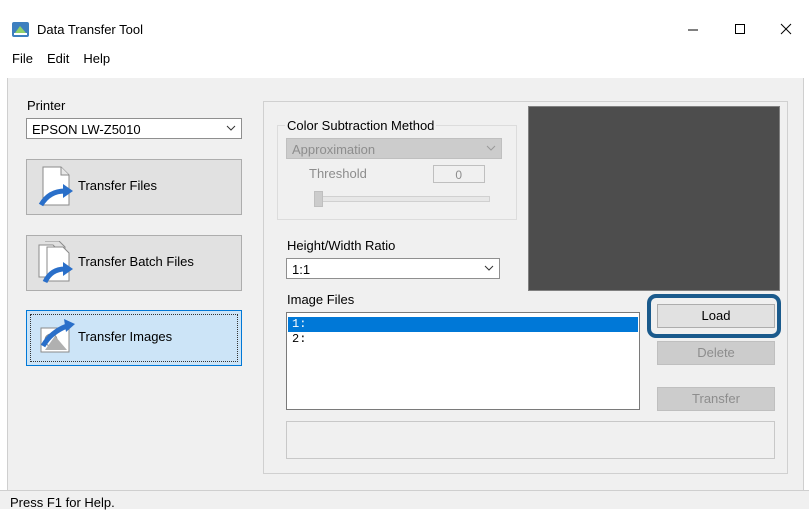  I want to click on threshold-value: 0, so click(458, 175).